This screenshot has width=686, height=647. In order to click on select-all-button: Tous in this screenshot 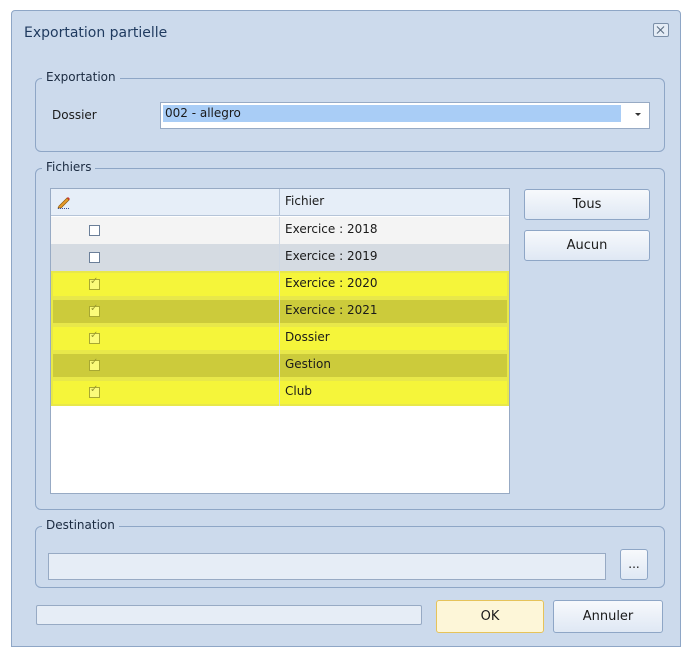, I will do `click(587, 204)`.